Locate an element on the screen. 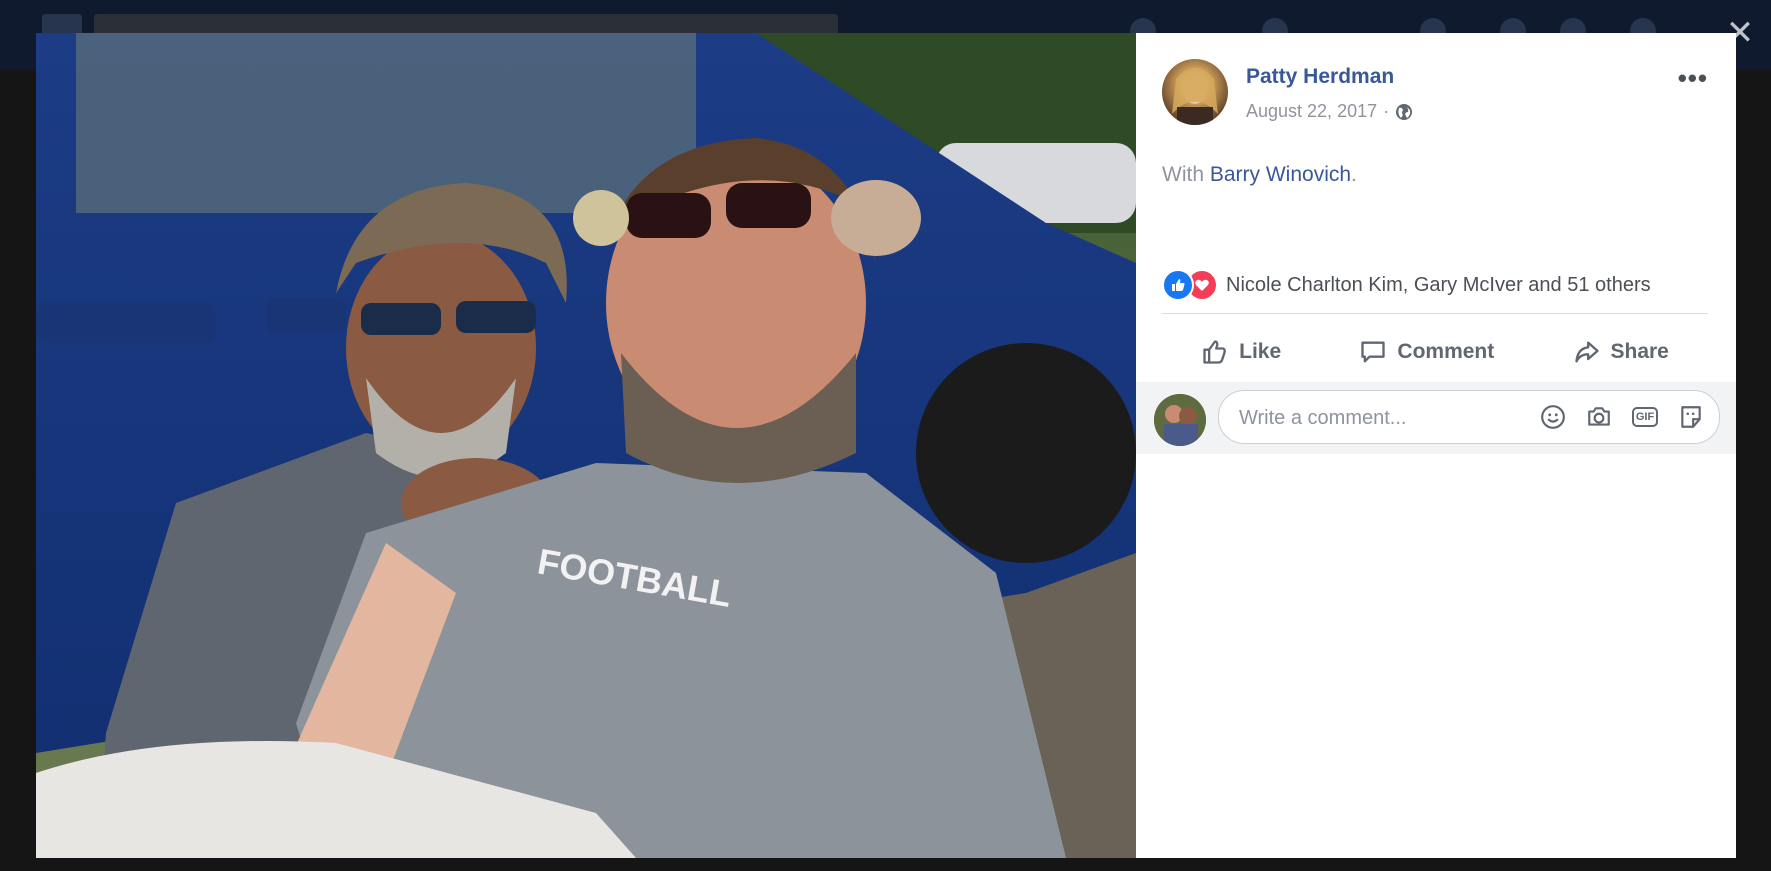 The image size is (1771, 871). post-actions: Like Comment Share is located at coordinates (1435, 352).